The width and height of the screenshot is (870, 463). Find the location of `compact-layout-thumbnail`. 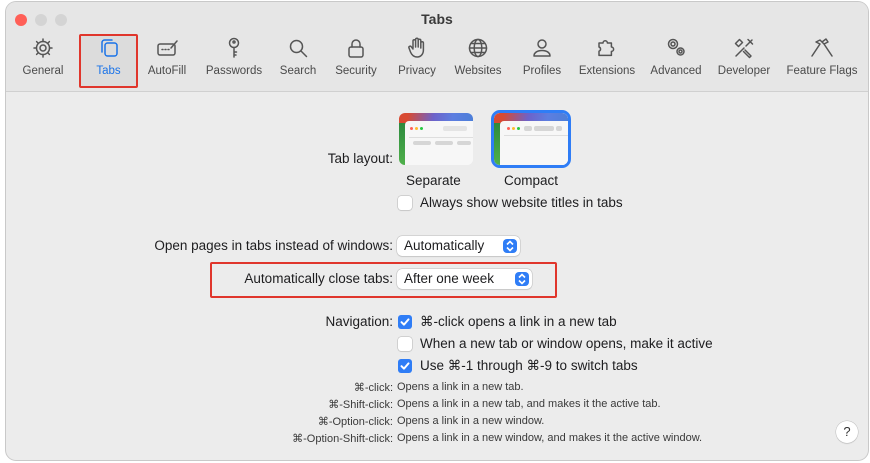

compact-layout-thumbnail is located at coordinates (531, 139).